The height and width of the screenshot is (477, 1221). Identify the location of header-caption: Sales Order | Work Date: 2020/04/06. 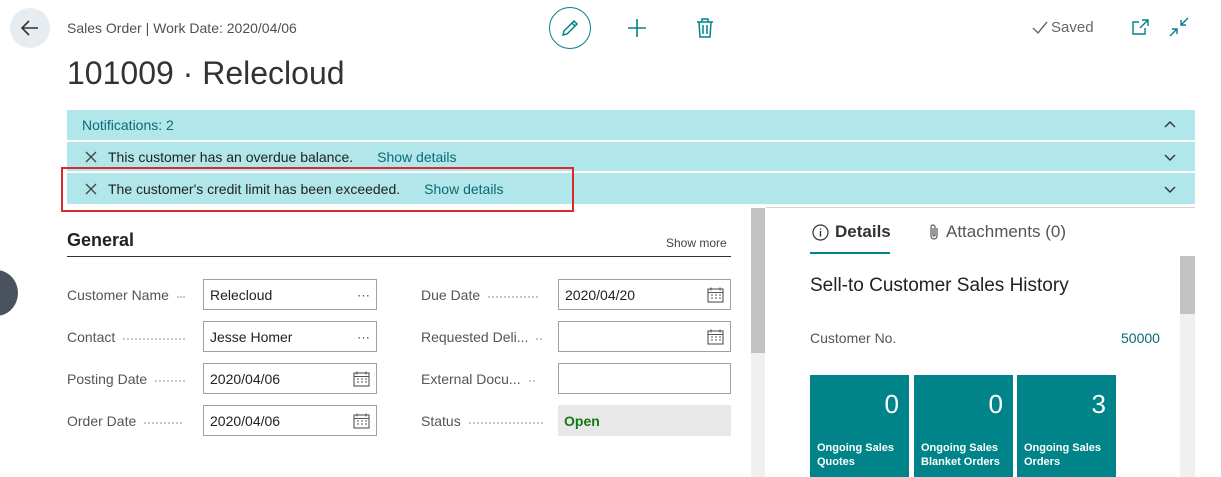
(182, 28).